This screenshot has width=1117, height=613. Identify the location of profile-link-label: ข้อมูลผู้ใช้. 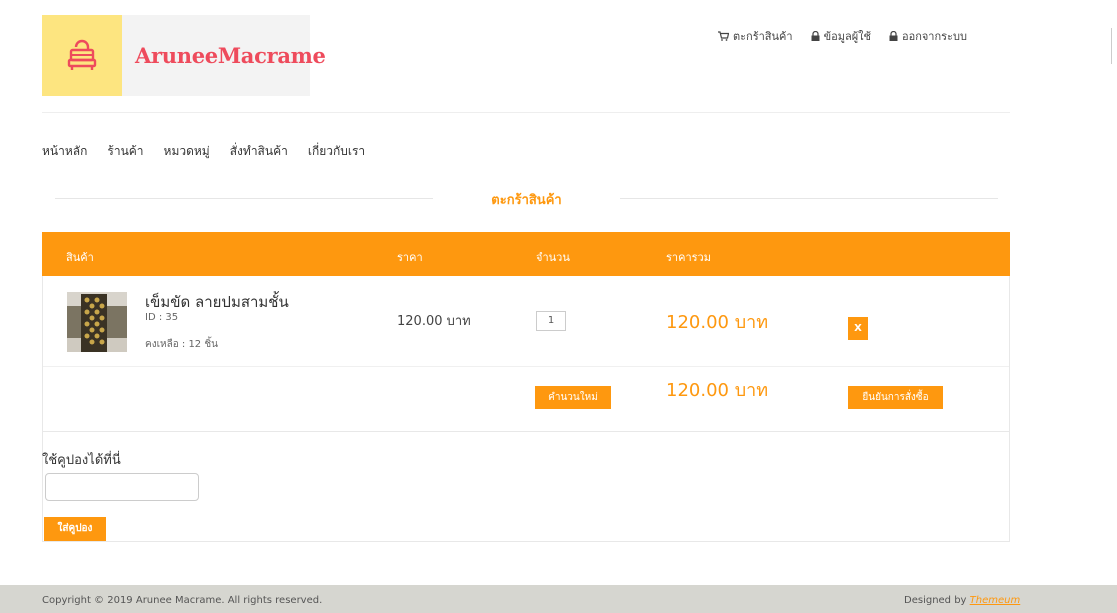
(847, 36).